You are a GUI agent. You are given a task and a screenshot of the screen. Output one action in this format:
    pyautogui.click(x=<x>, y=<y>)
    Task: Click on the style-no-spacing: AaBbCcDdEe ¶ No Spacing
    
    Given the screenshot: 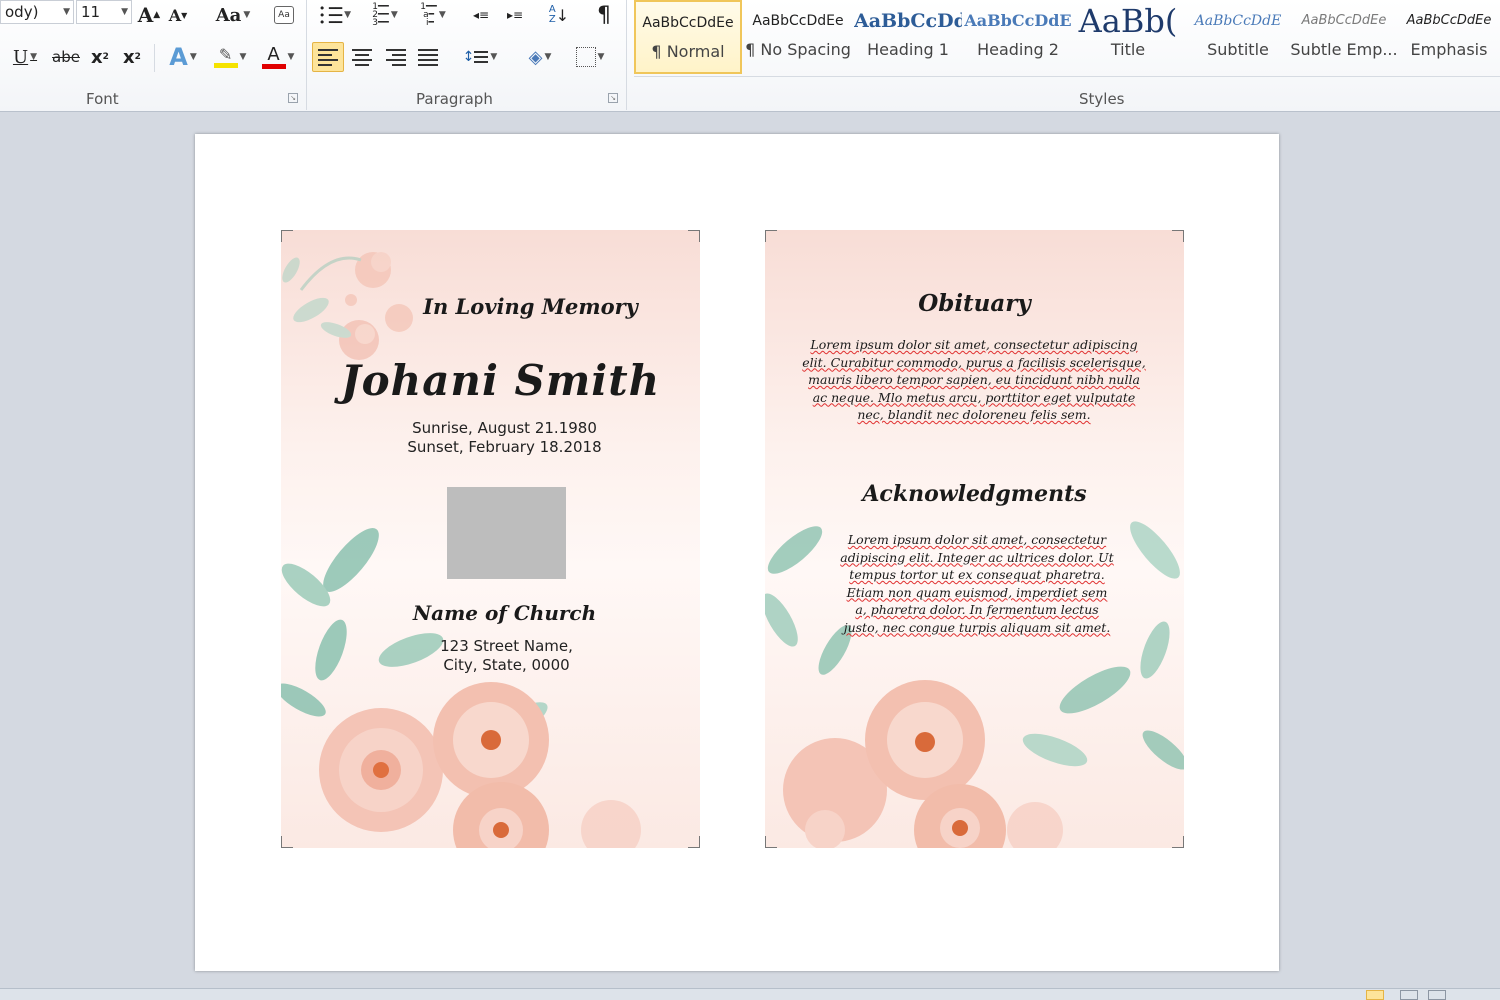 What is the action you would take?
    pyautogui.click(x=798, y=37)
    